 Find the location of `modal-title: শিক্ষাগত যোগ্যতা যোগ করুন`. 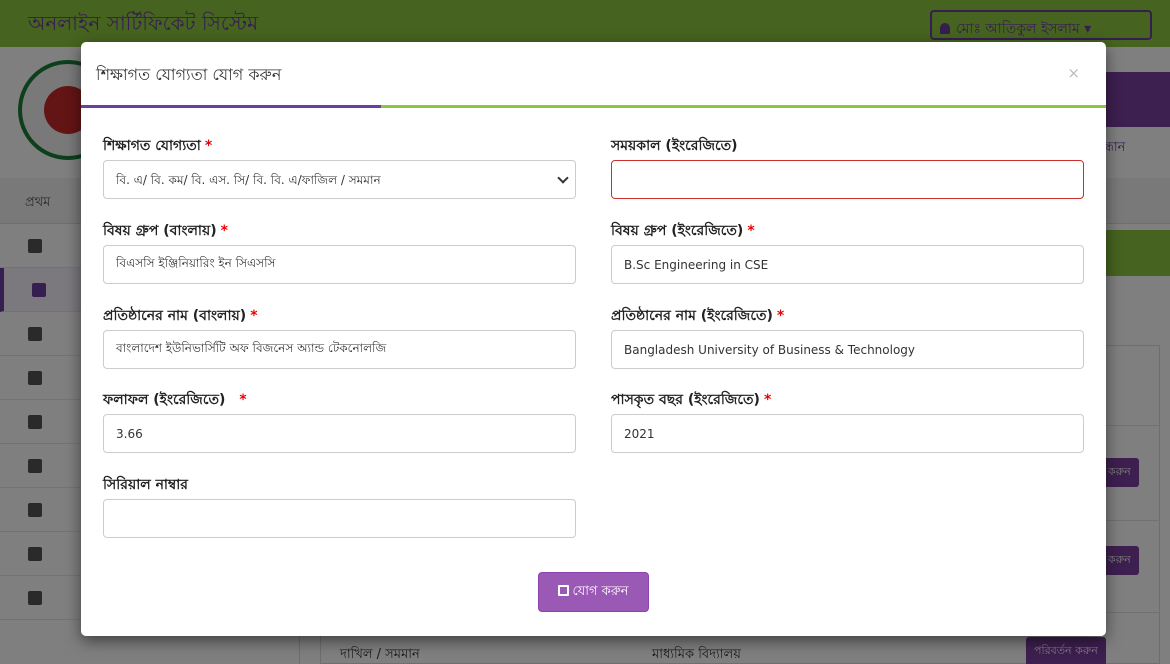

modal-title: শিক্ষাগত যোগ্যতা যোগ করুন is located at coordinates (189, 74).